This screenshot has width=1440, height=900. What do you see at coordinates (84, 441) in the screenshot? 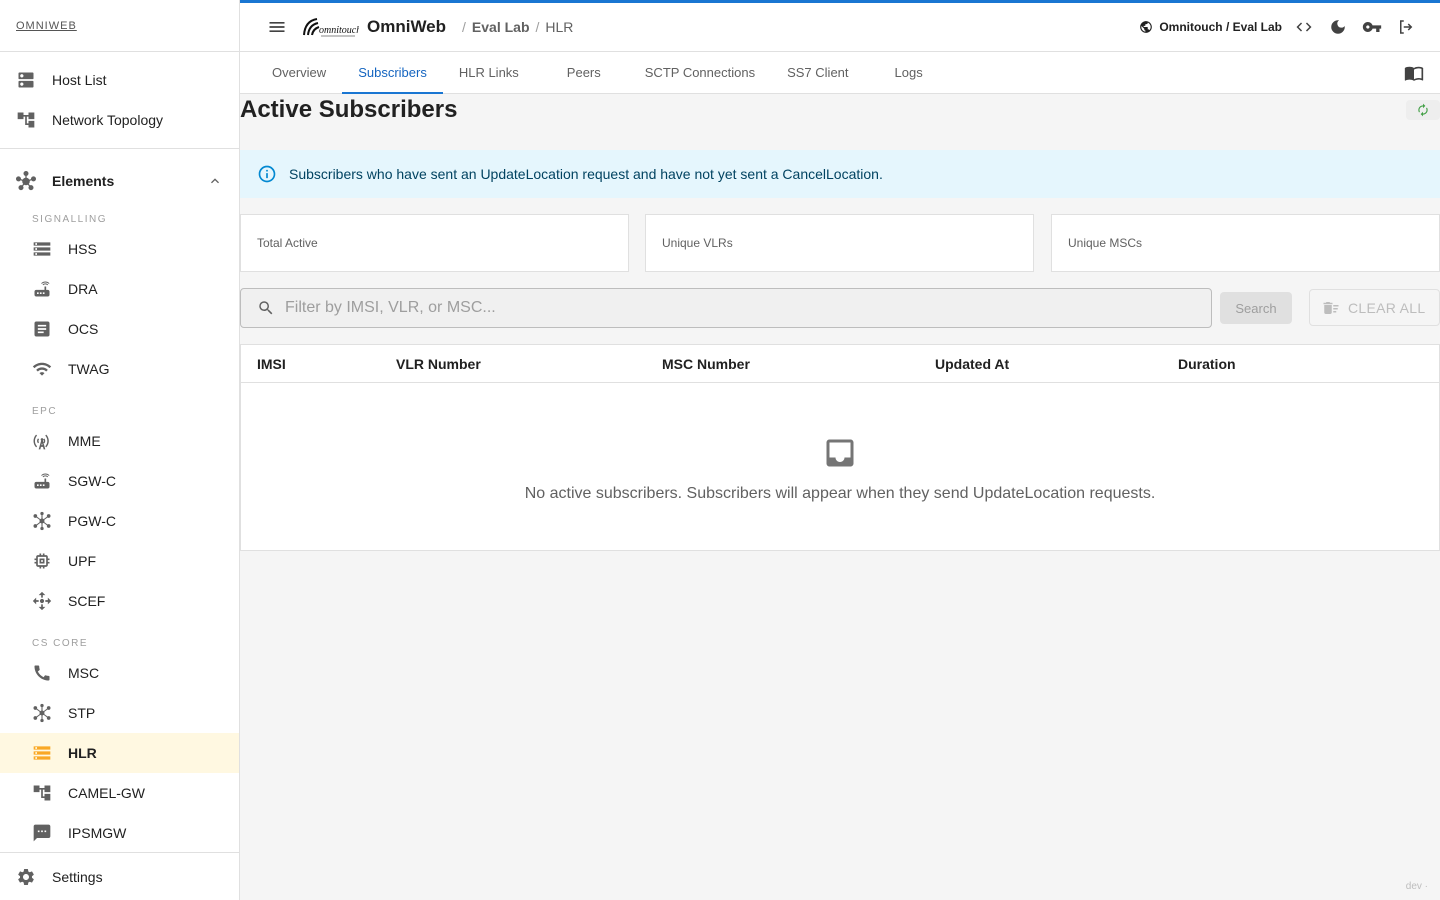
I see `nav-label: MME` at bounding box center [84, 441].